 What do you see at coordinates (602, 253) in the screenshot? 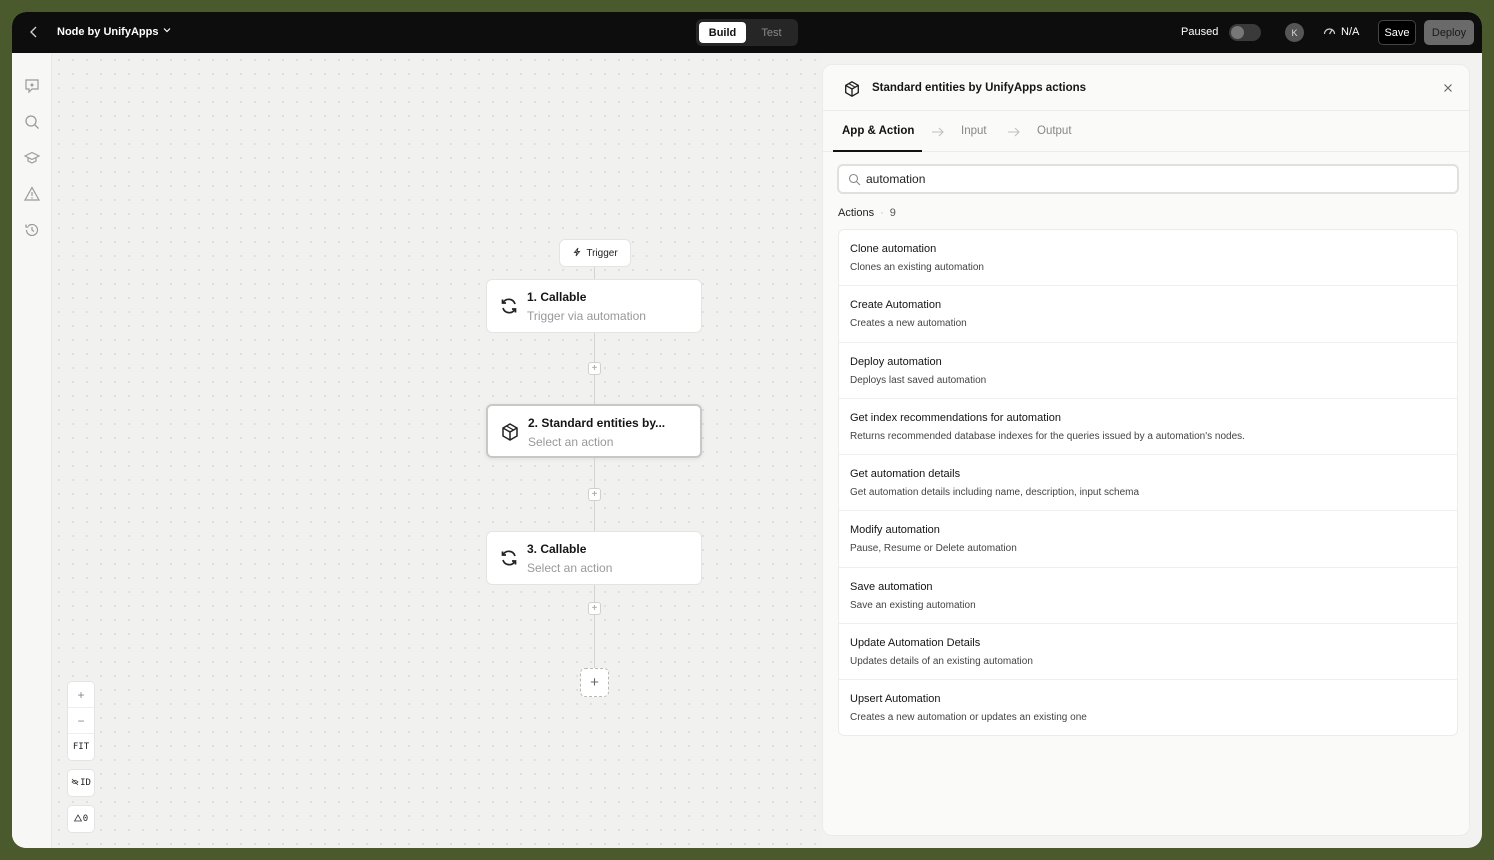
I see `trigger-label: Trigger` at bounding box center [602, 253].